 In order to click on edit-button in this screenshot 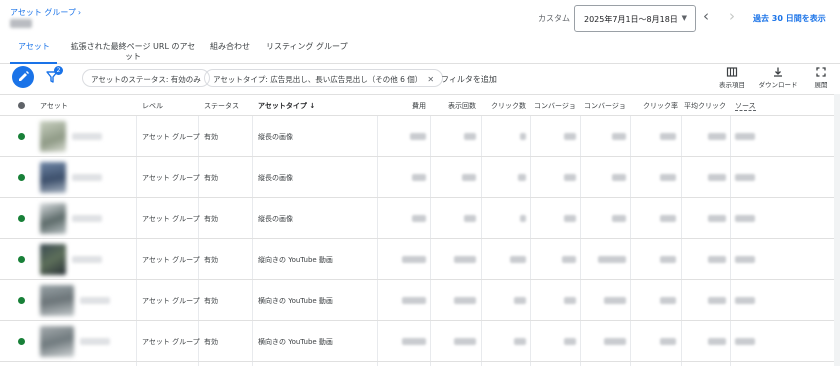, I will do `click(23, 77)`.